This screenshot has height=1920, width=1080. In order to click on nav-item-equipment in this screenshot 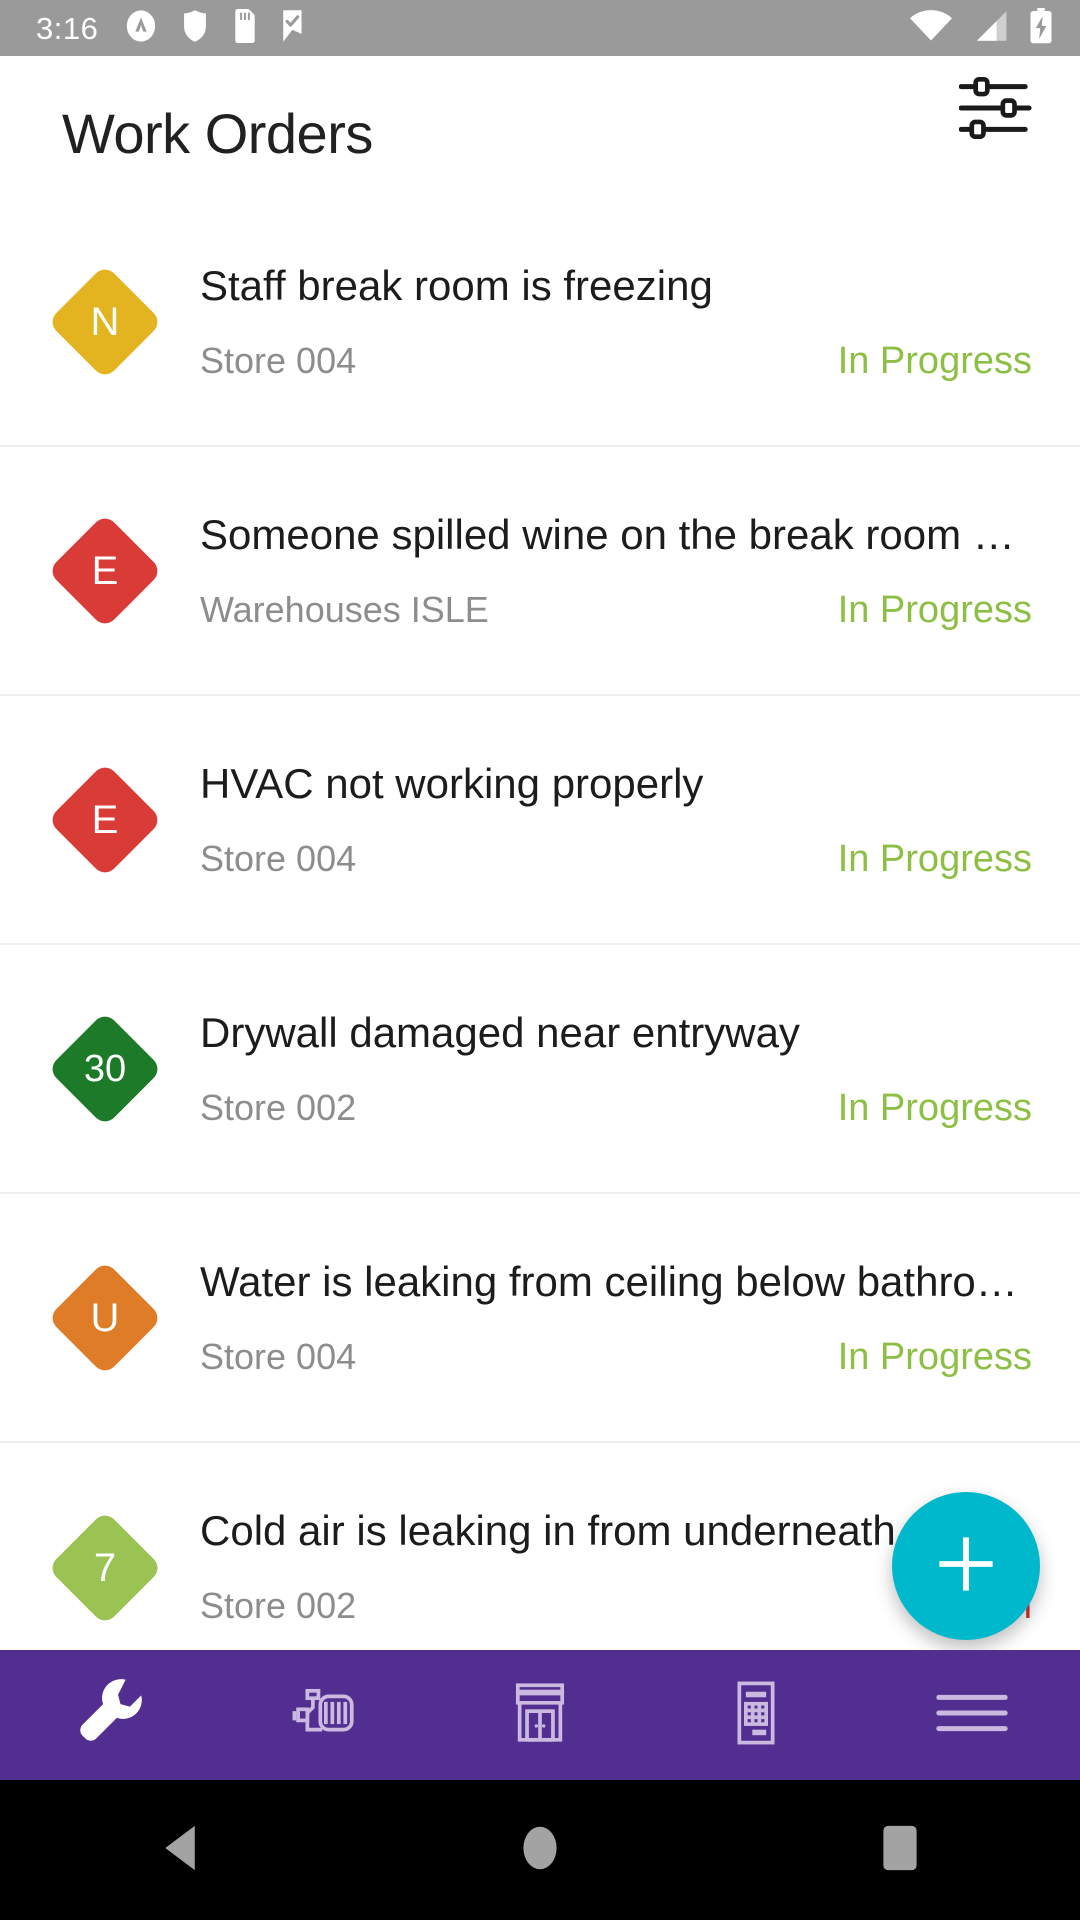, I will do `click(324, 1715)`.